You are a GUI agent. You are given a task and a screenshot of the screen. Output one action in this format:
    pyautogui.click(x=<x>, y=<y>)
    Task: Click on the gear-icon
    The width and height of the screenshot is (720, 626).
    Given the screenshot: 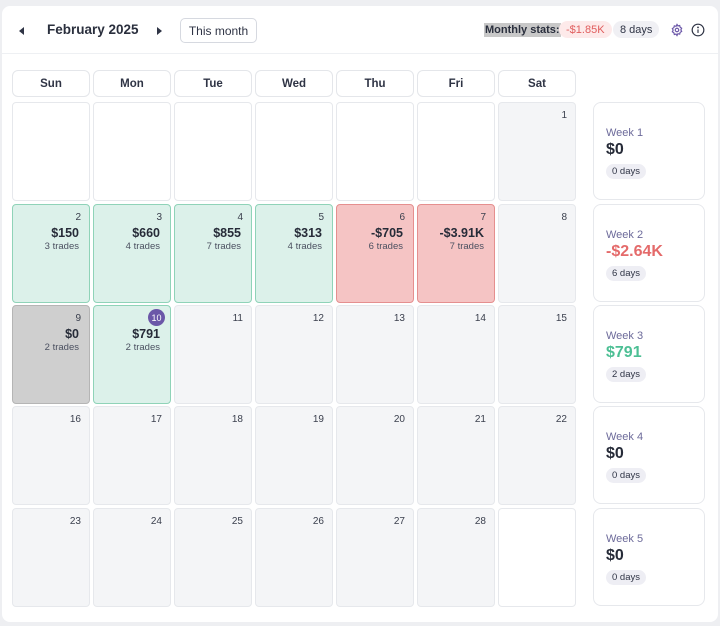 What is the action you would take?
    pyautogui.click(x=677, y=30)
    